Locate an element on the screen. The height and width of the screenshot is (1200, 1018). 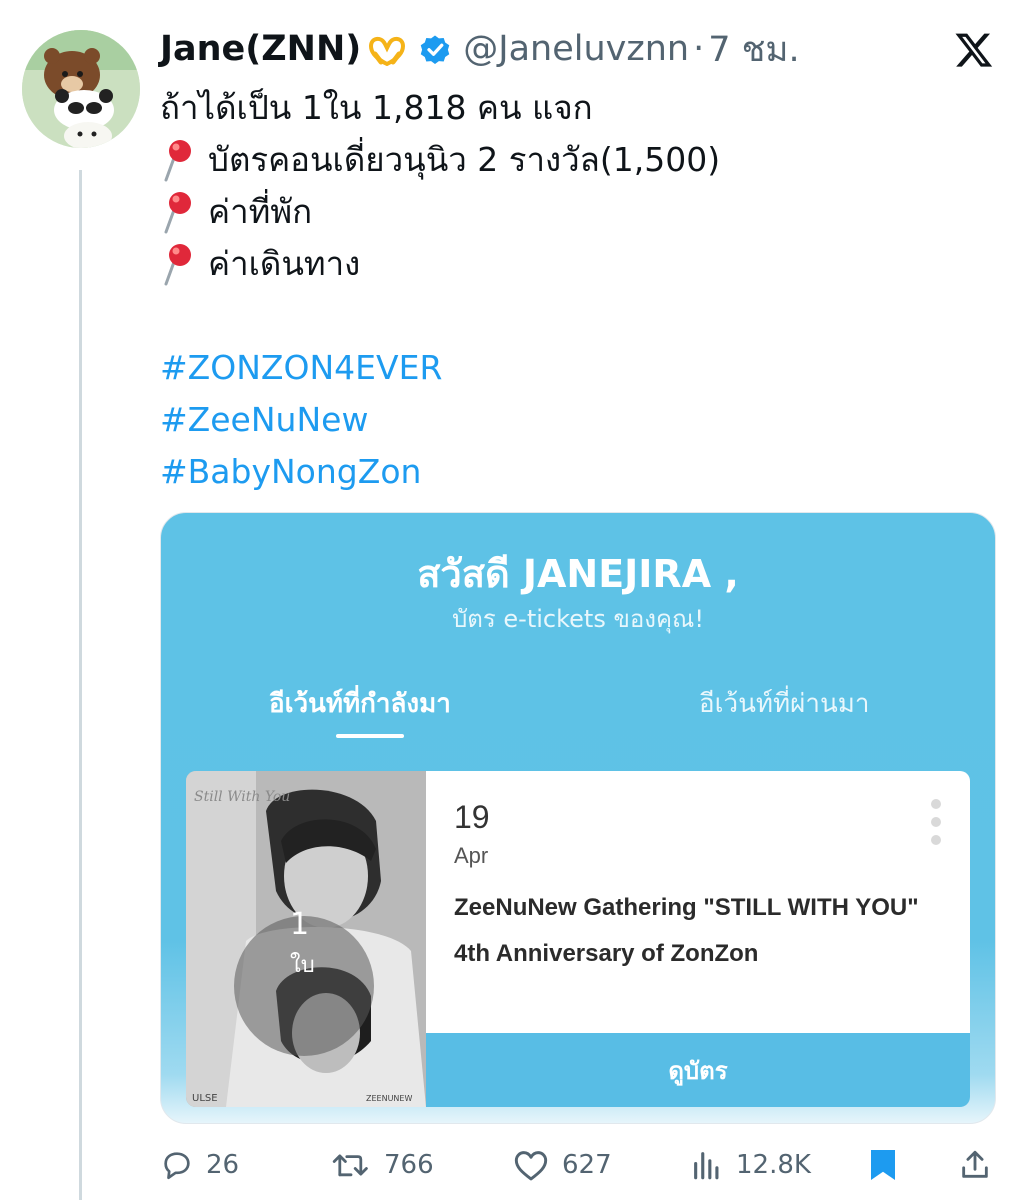
tweet-time: 7 ชม. is located at coordinates (753, 49).